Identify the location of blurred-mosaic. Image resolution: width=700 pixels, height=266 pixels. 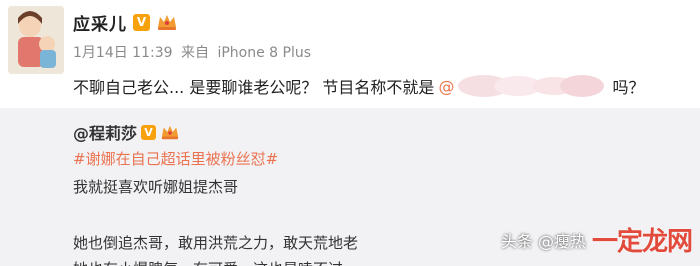
(531, 86).